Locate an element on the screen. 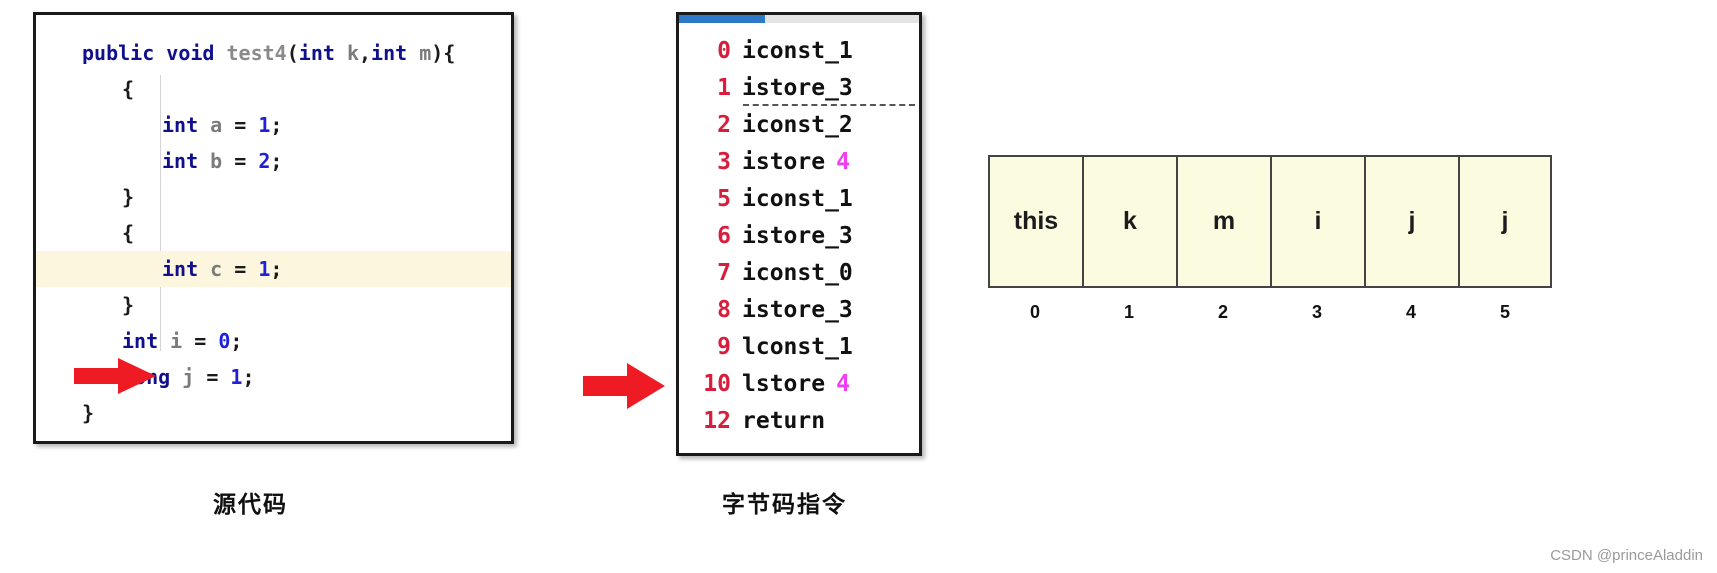 Image resolution: width=1717 pixels, height=573 pixels. bytecode-row: 0 iconst_1 is located at coordinates (804, 51).